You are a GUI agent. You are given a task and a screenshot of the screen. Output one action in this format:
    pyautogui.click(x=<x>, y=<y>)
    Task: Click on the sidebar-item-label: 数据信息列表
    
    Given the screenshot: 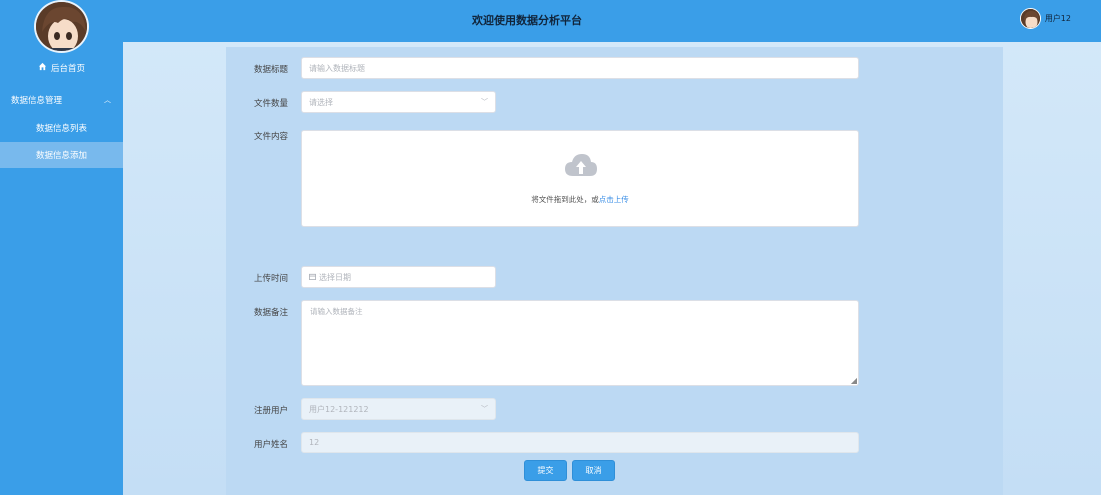 What is the action you would take?
    pyautogui.click(x=61, y=129)
    